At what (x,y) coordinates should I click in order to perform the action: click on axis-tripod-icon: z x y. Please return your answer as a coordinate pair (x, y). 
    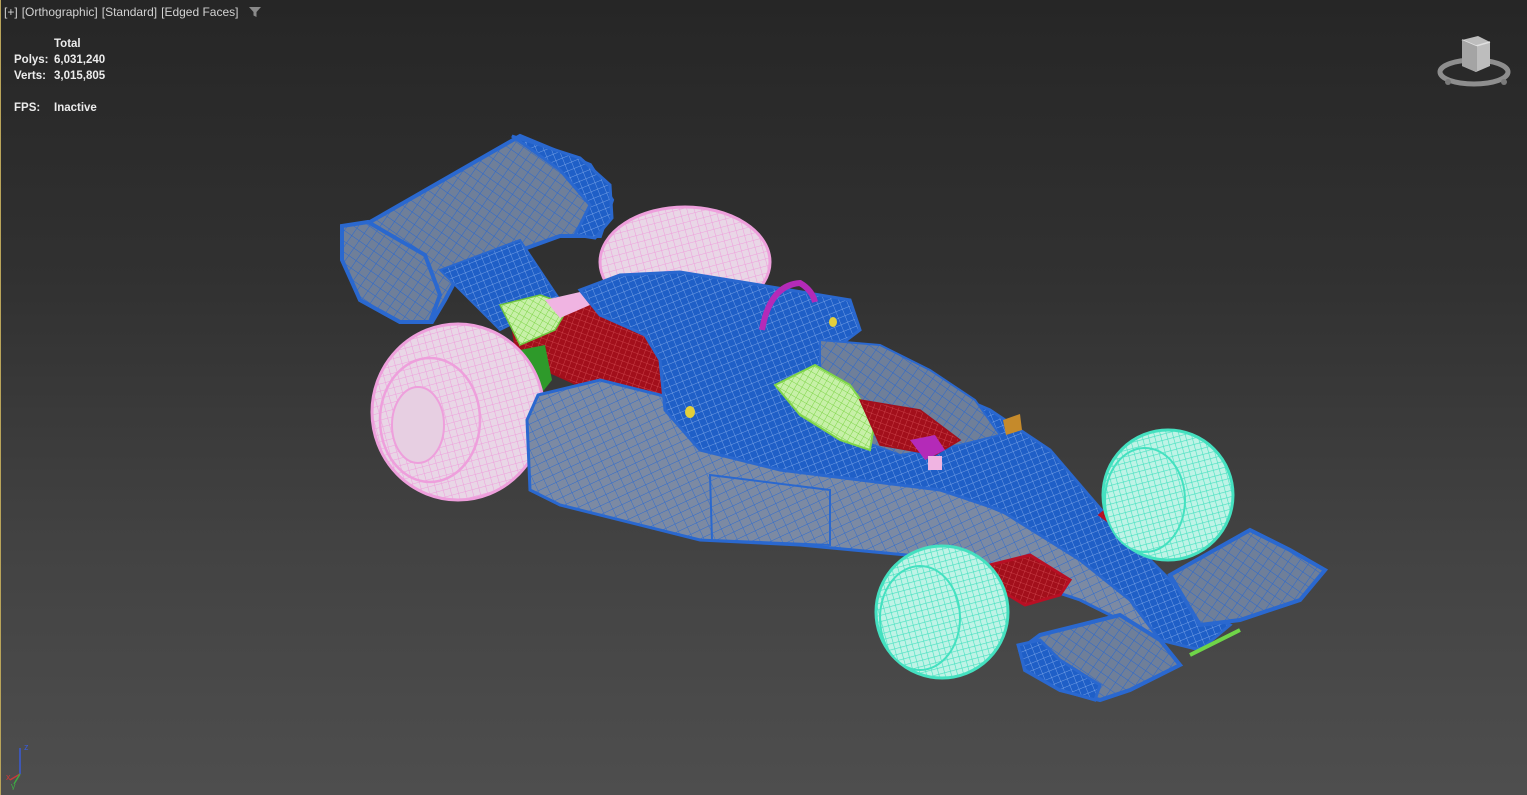
    Looking at the image, I should click on (17, 766).